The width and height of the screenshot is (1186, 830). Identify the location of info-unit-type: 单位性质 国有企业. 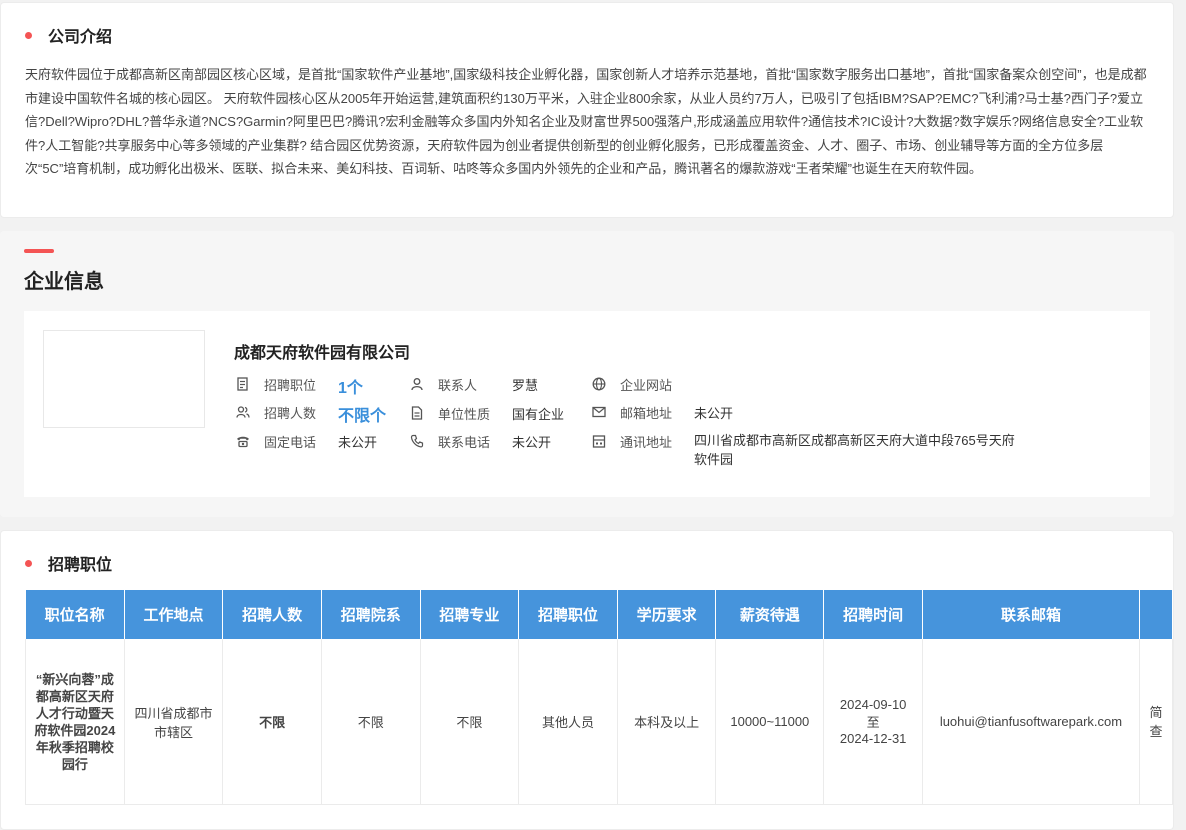
(487, 413).